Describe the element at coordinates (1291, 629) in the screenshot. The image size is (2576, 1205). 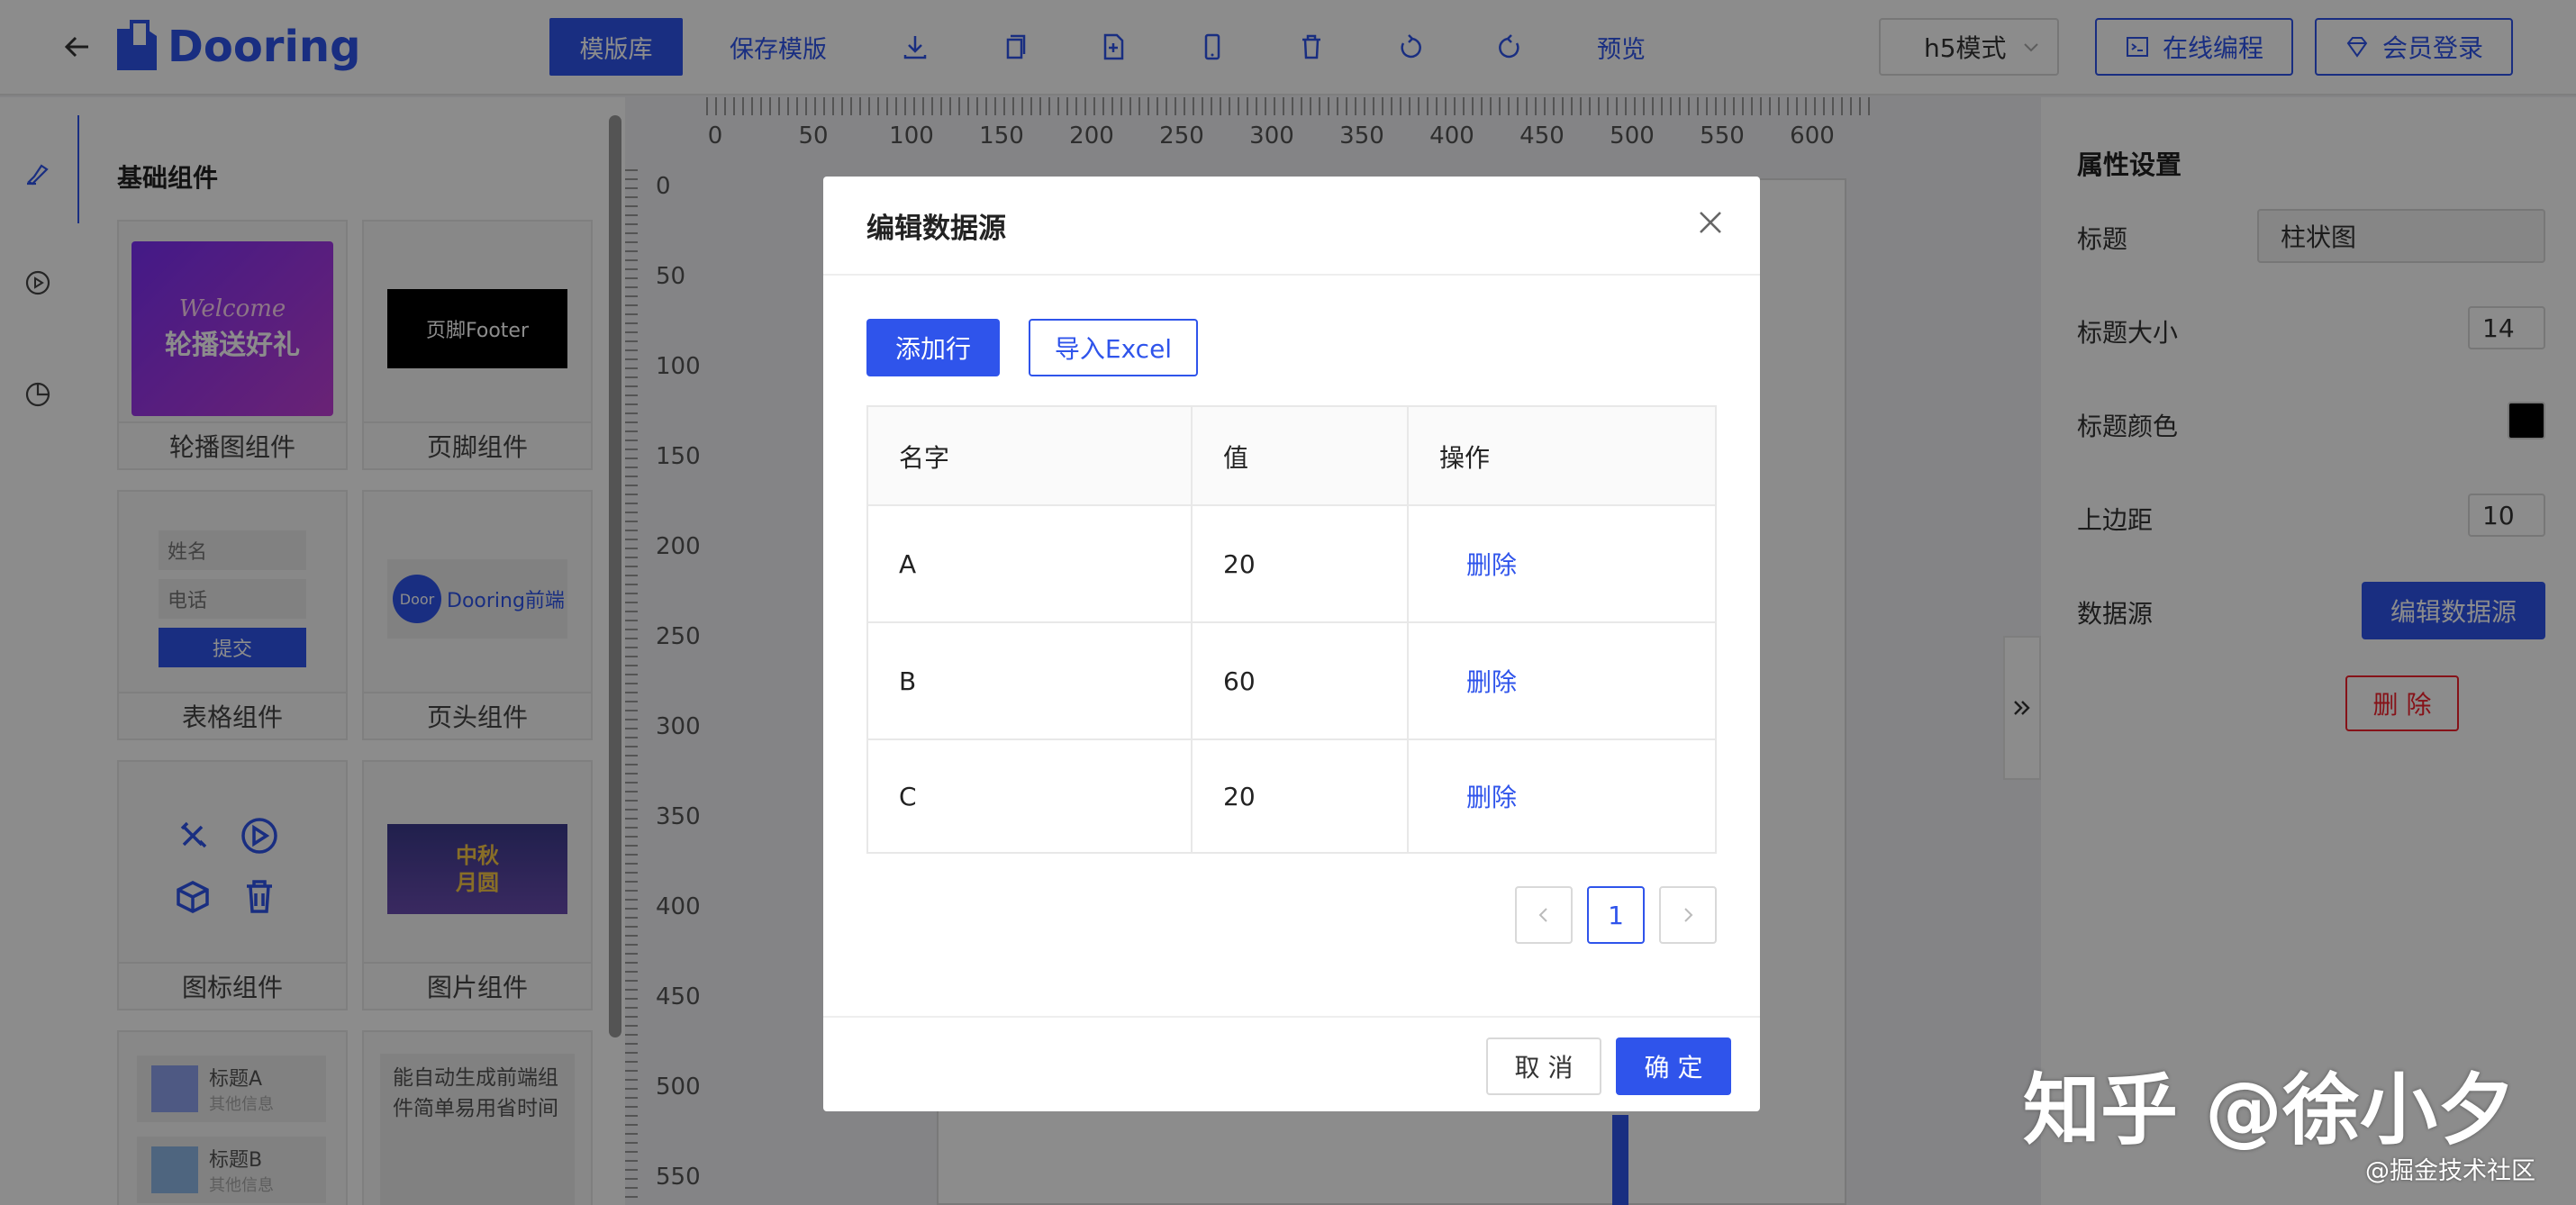
I see `datasource-table: 名字 值 操作 A 20 删除 B 60 删除 C 20 删除` at that location.